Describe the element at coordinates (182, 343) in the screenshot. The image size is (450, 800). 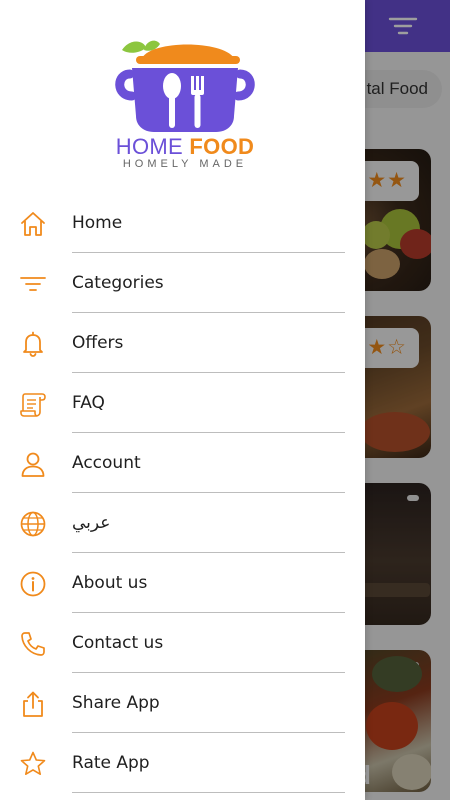
I see `menu-item-offers: Offers` at that location.